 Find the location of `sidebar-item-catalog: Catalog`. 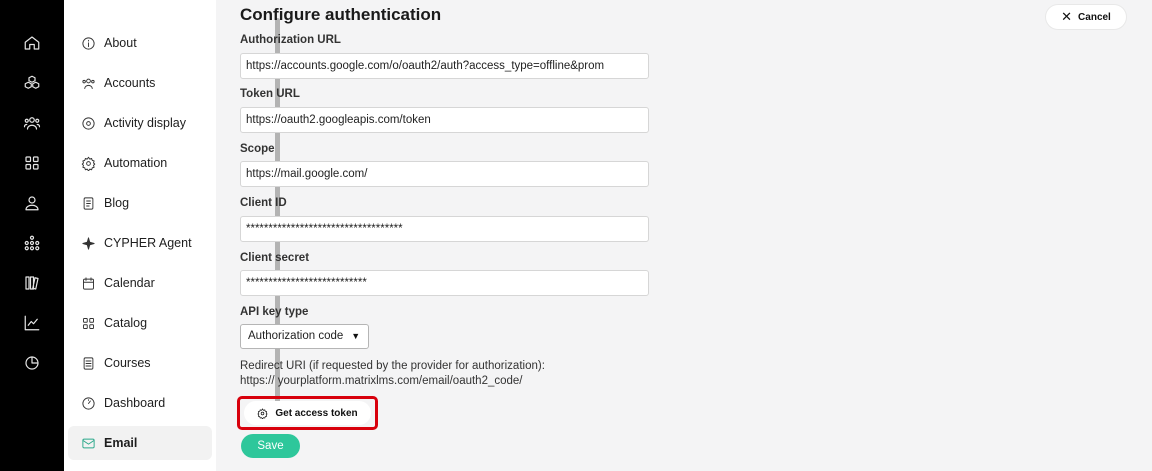

sidebar-item-catalog: Catalog is located at coordinates (140, 323).